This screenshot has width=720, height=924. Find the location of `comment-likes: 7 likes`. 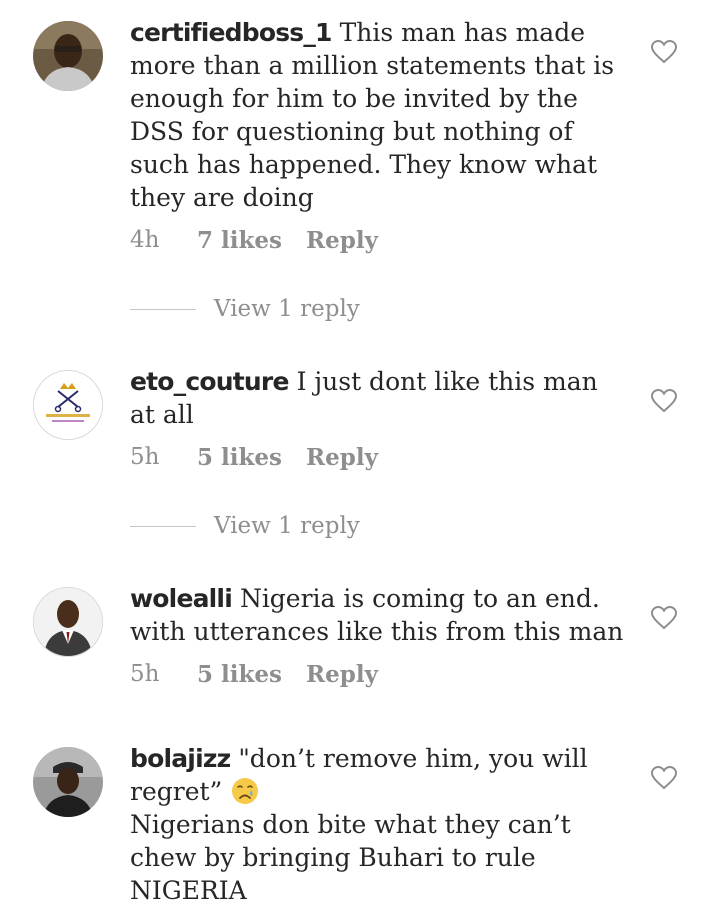

comment-likes: 7 likes is located at coordinates (251, 240).